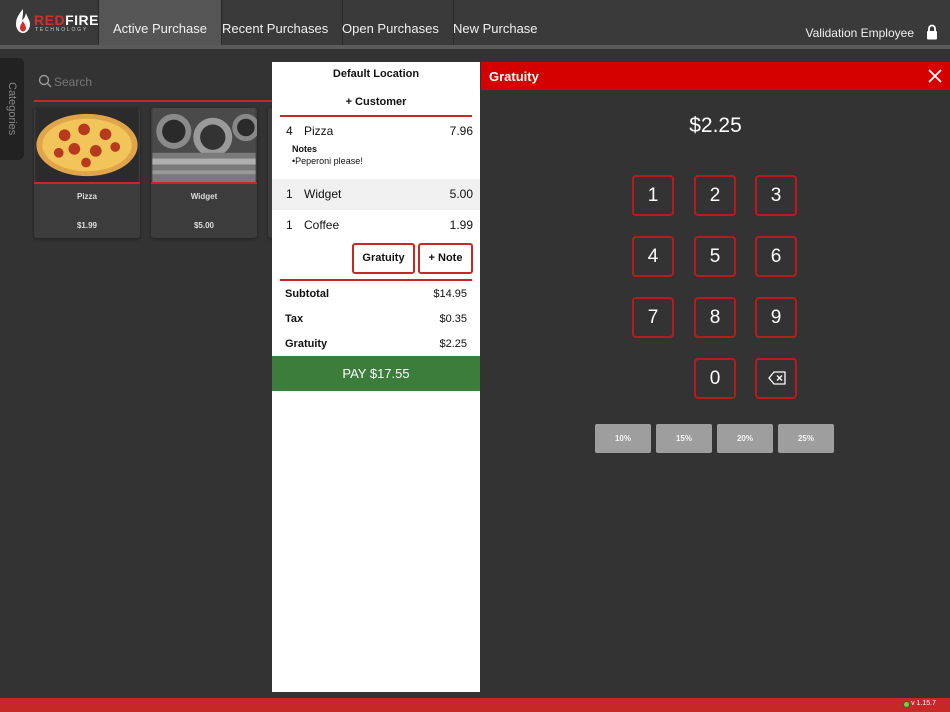 This screenshot has width=950, height=712. Describe the element at coordinates (906, 704) in the screenshot. I see `connection-status-icon` at that location.